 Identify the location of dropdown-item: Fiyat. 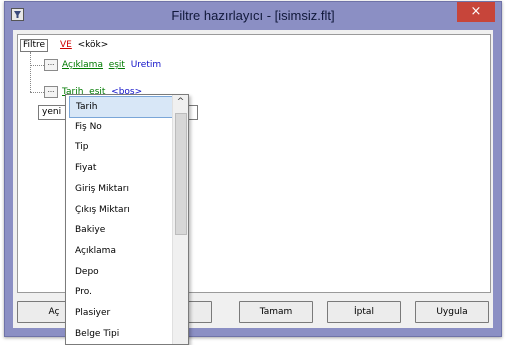
(122, 168).